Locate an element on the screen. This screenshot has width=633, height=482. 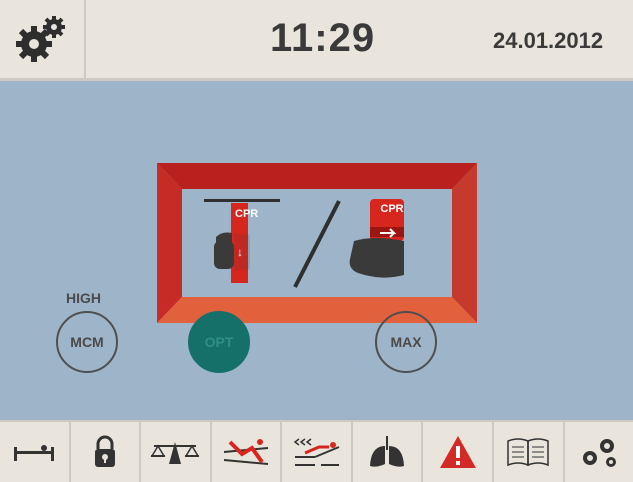
bed-position-button is located at coordinates (317, 452).